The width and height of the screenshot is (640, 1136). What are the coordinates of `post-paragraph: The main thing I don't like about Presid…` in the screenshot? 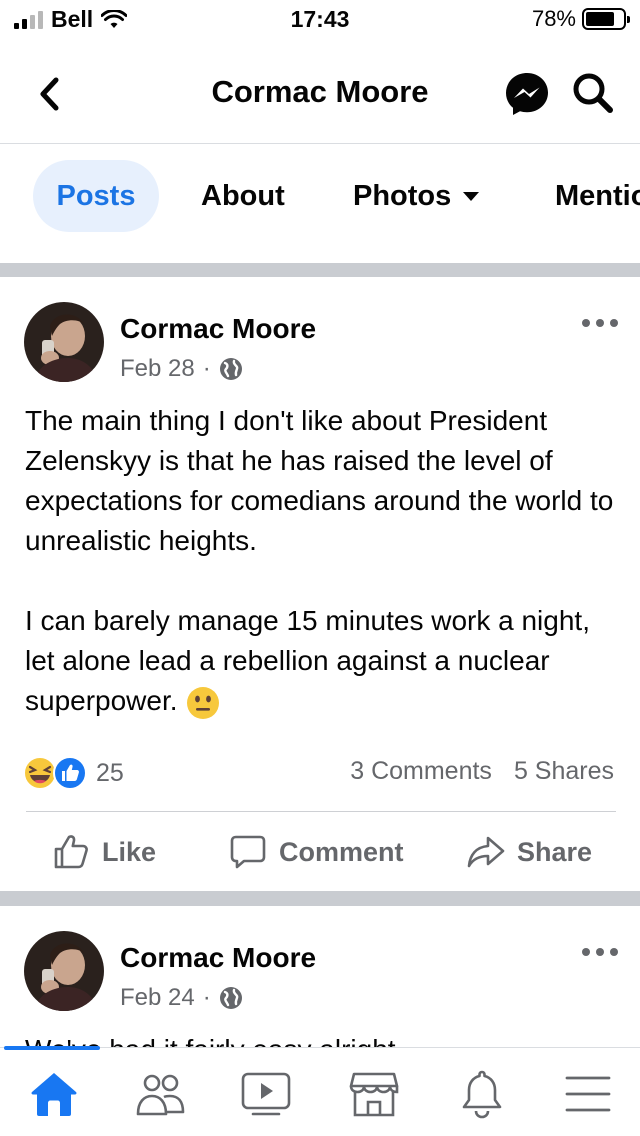 It's located at (319, 480).